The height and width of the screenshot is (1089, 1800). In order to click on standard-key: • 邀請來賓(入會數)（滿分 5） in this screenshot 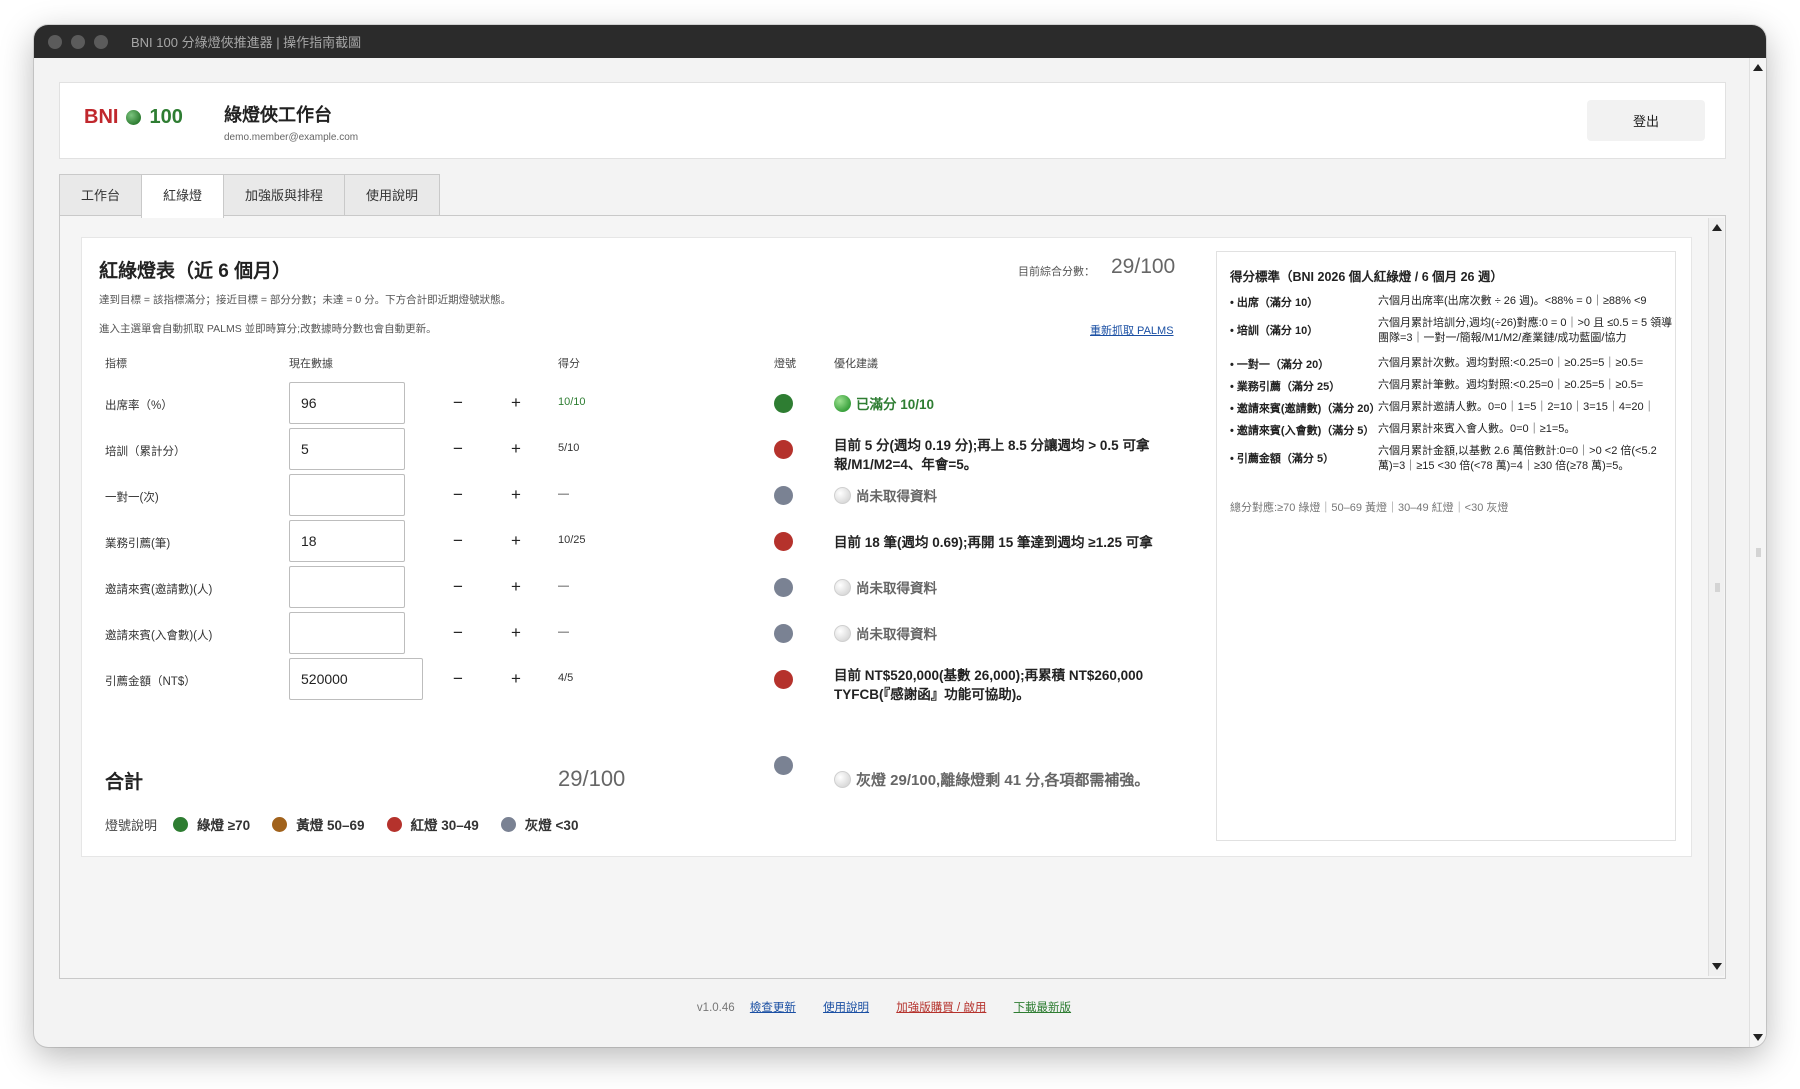, I will do `click(1302, 431)`.